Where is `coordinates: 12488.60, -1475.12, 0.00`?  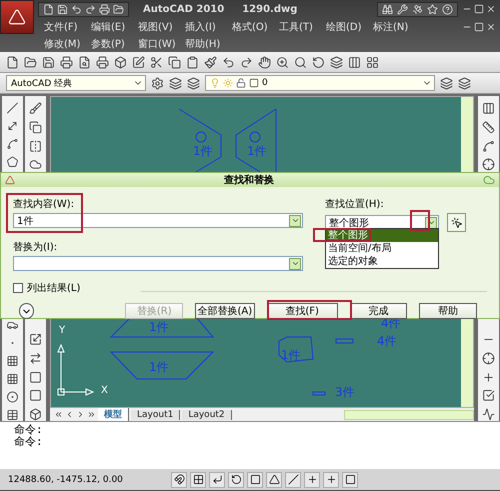 coordinates: 12488.60, -1475.12, 0.00 is located at coordinates (66, 479).